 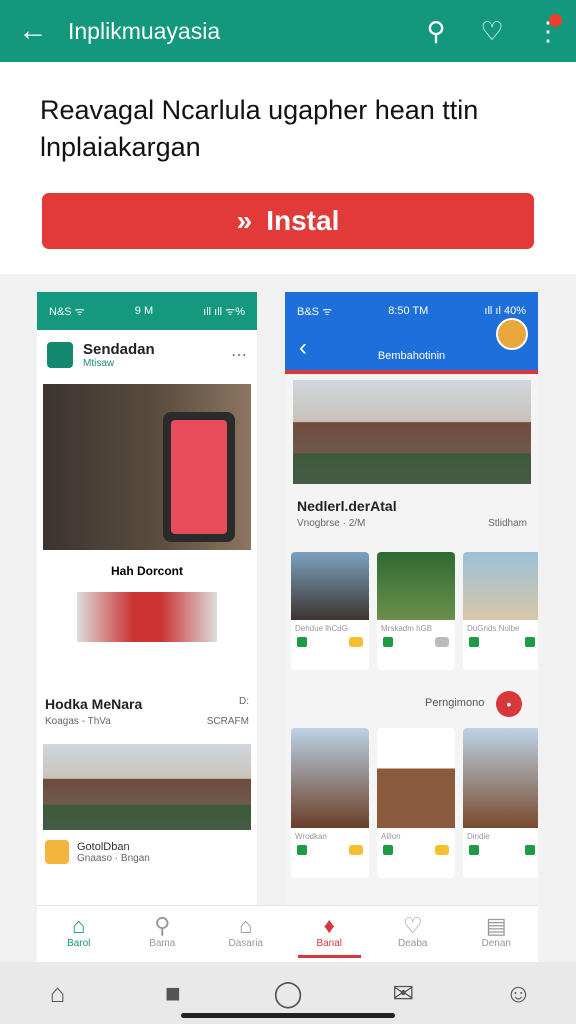 What do you see at coordinates (244, 701) in the screenshot?
I see `card-right: D:` at bounding box center [244, 701].